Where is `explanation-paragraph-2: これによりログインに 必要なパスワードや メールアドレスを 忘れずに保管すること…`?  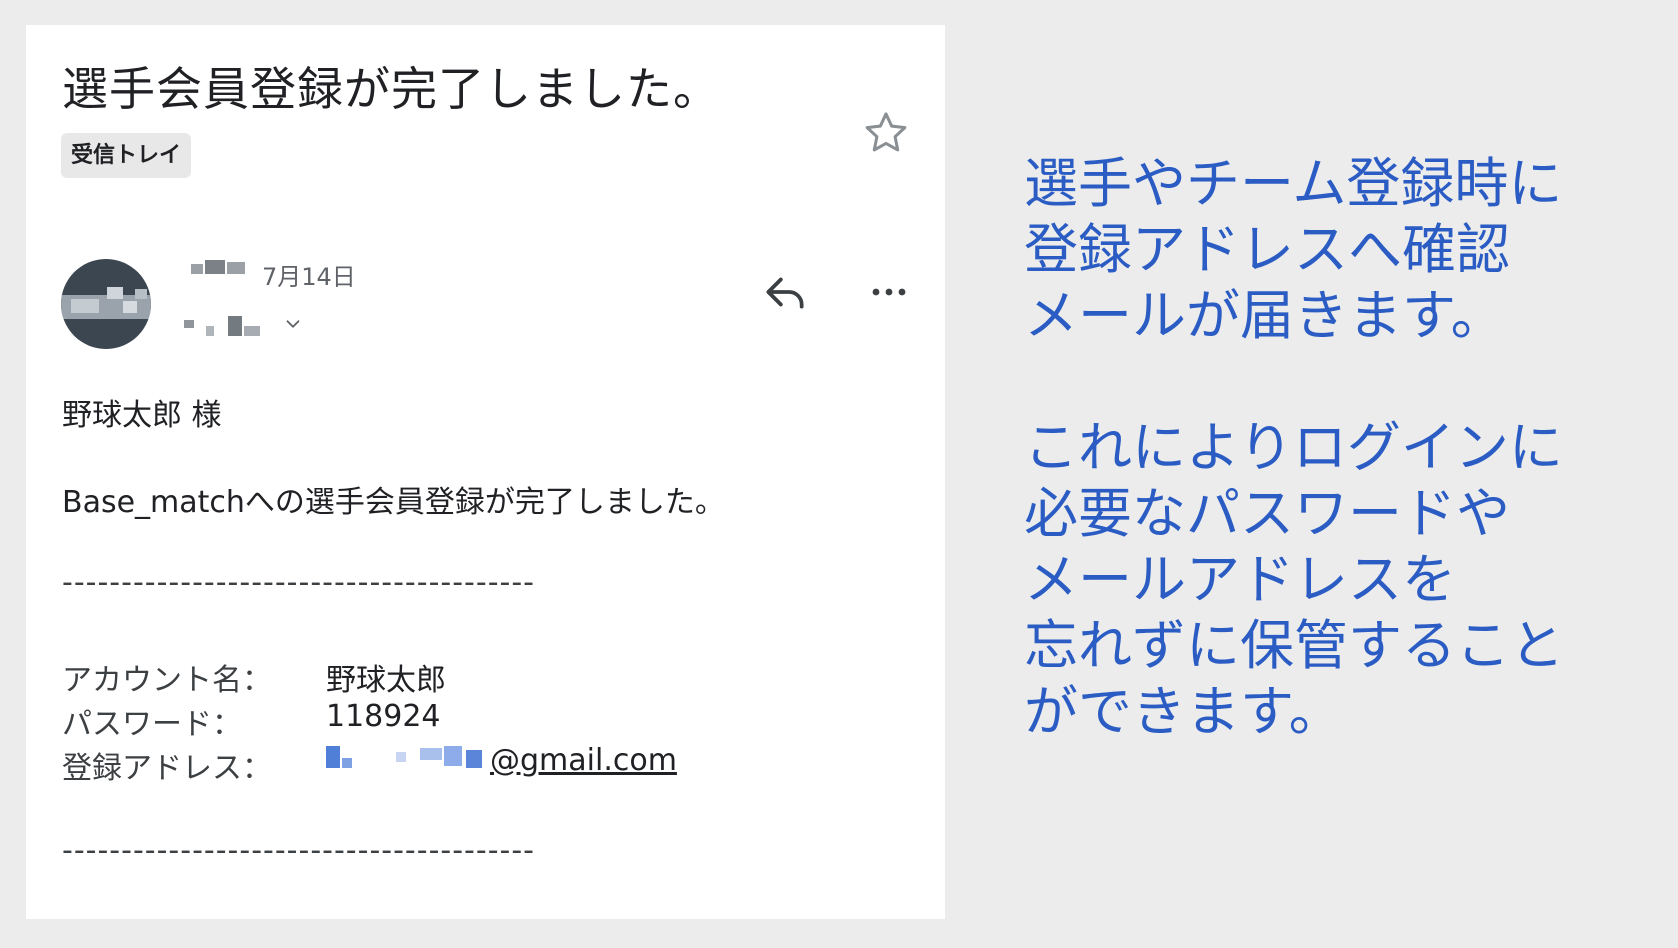 explanation-paragraph-2: これによりログインに 必要なパスワードや メールアドレスを 忘れずに保管すること… is located at coordinates (1324, 580).